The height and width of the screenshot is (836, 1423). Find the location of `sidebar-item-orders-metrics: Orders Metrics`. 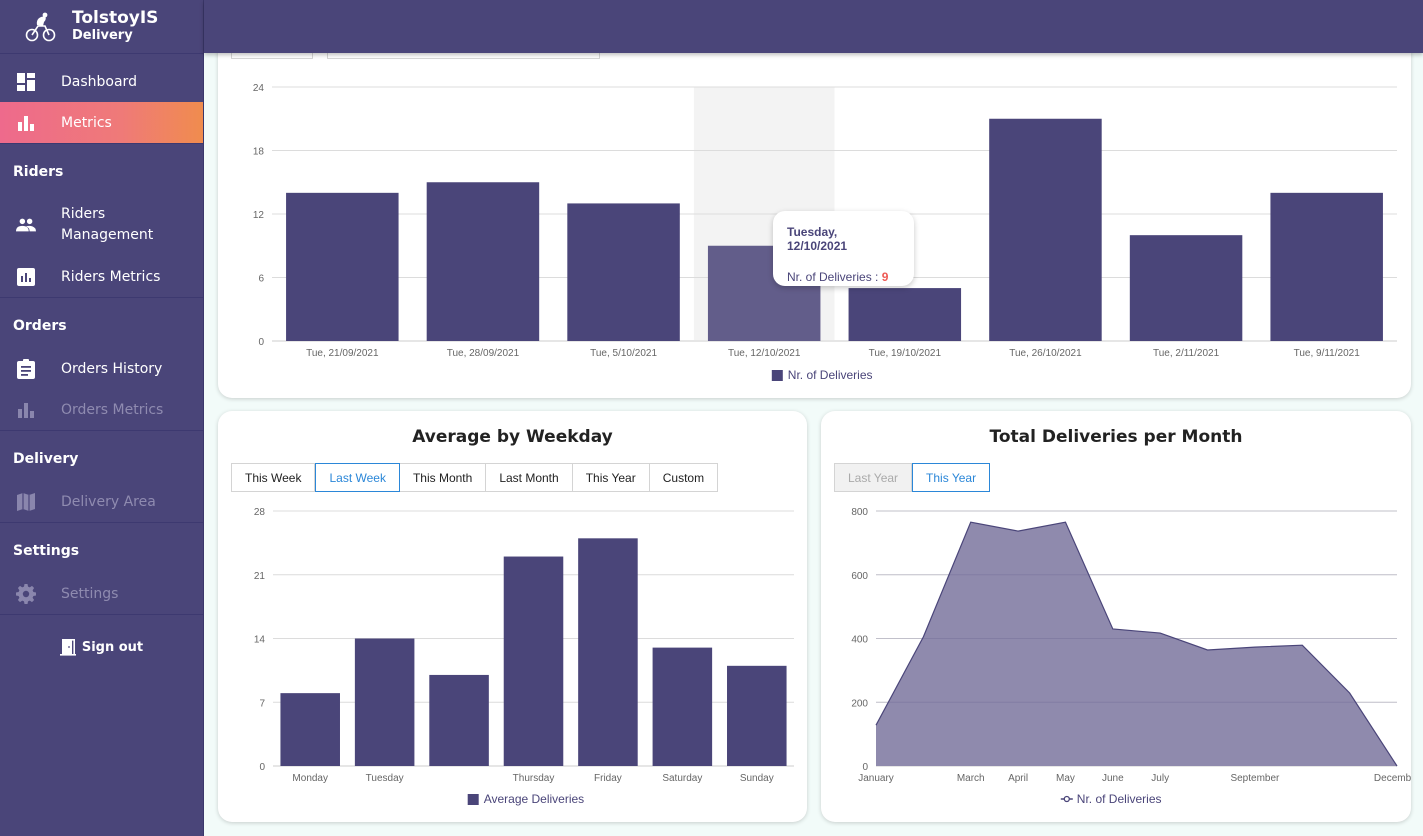

sidebar-item-orders-metrics: Orders Metrics is located at coordinates (101, 409).